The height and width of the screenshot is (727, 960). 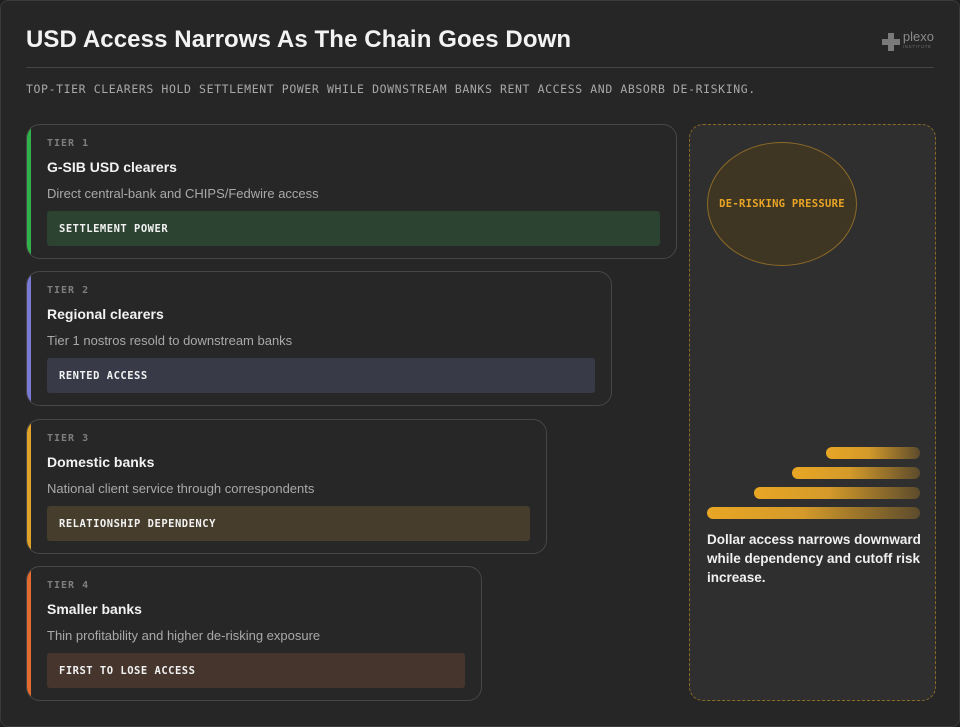 What do you see at coordinates (101, 462) in the screenshot?
I see `tier-name: Domestic banks` at bounding box center [101, 462].